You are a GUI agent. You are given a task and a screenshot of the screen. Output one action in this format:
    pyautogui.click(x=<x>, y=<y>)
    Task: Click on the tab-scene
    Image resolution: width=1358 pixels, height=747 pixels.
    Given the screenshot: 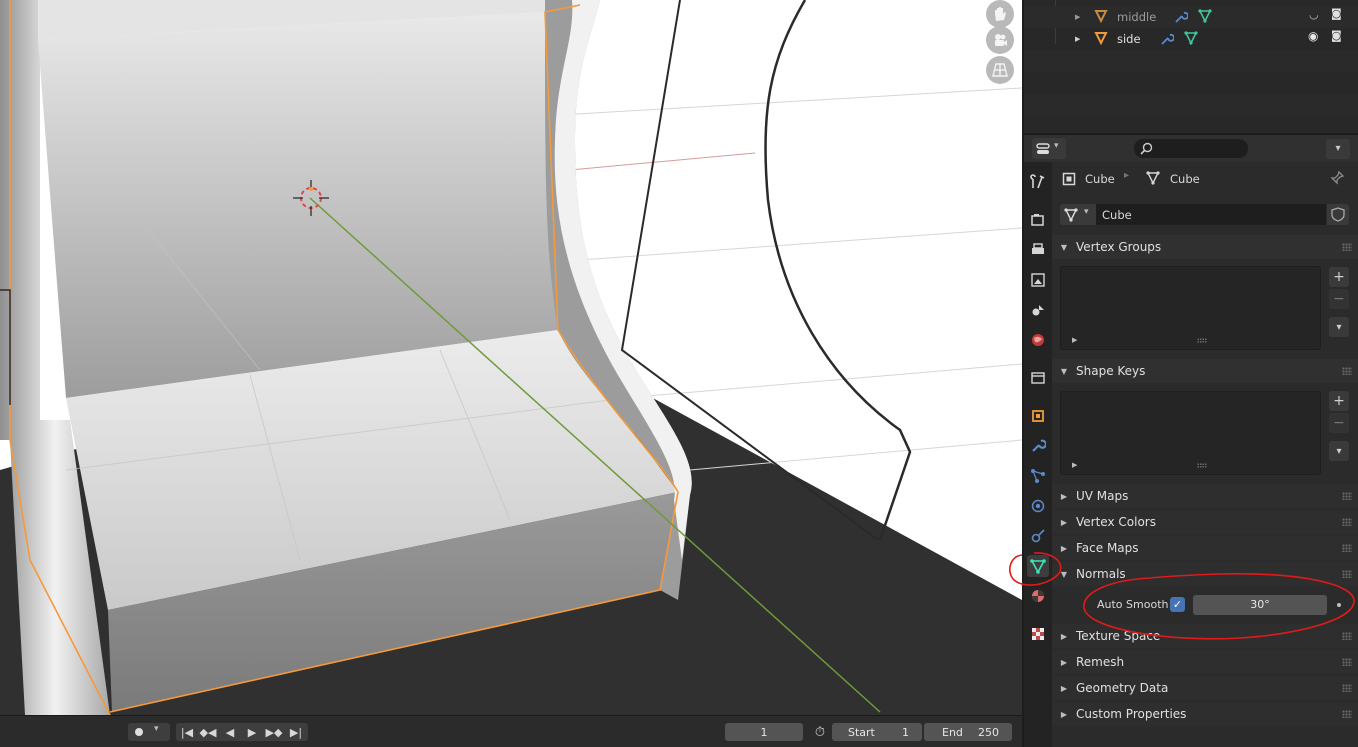 What is the action you would take?
    pyautogui.click(x=1038, y=310)
    